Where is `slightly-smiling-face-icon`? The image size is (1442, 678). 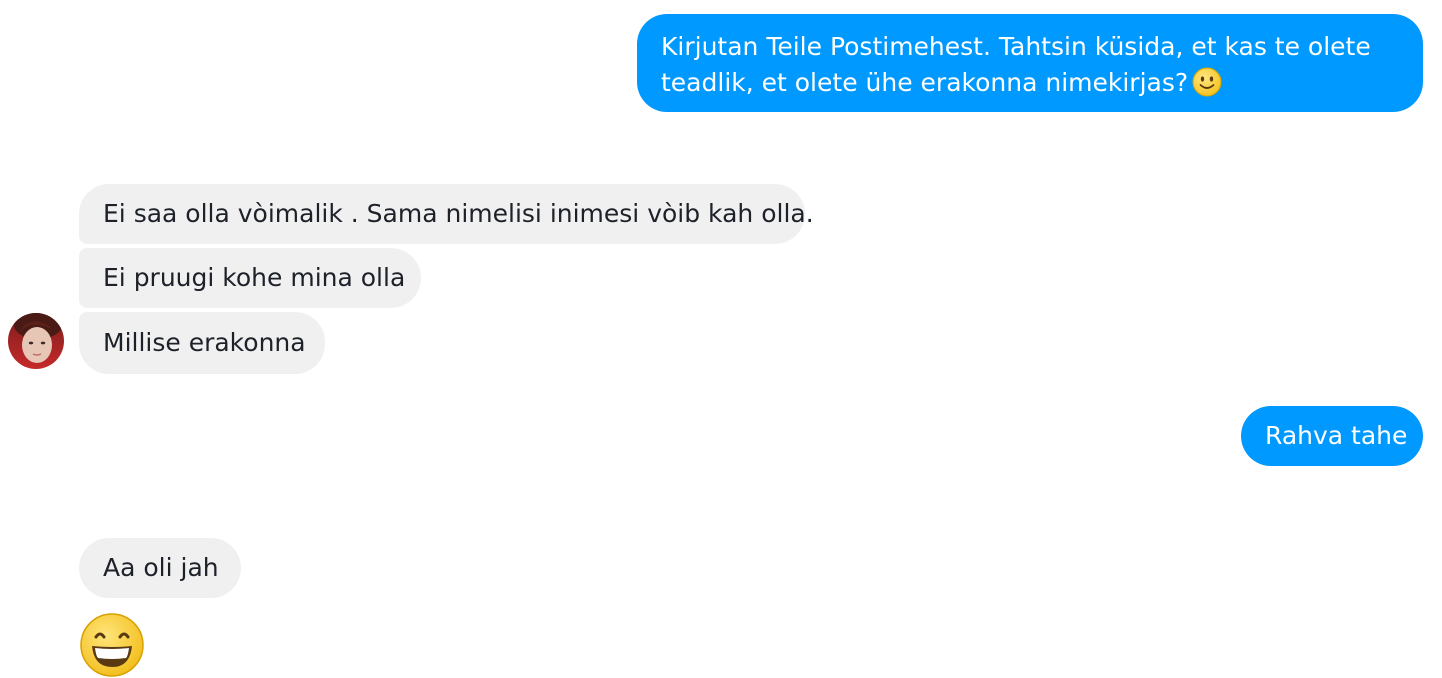 slightly-smiling-face-icon is located at coordinates (1207, 82).